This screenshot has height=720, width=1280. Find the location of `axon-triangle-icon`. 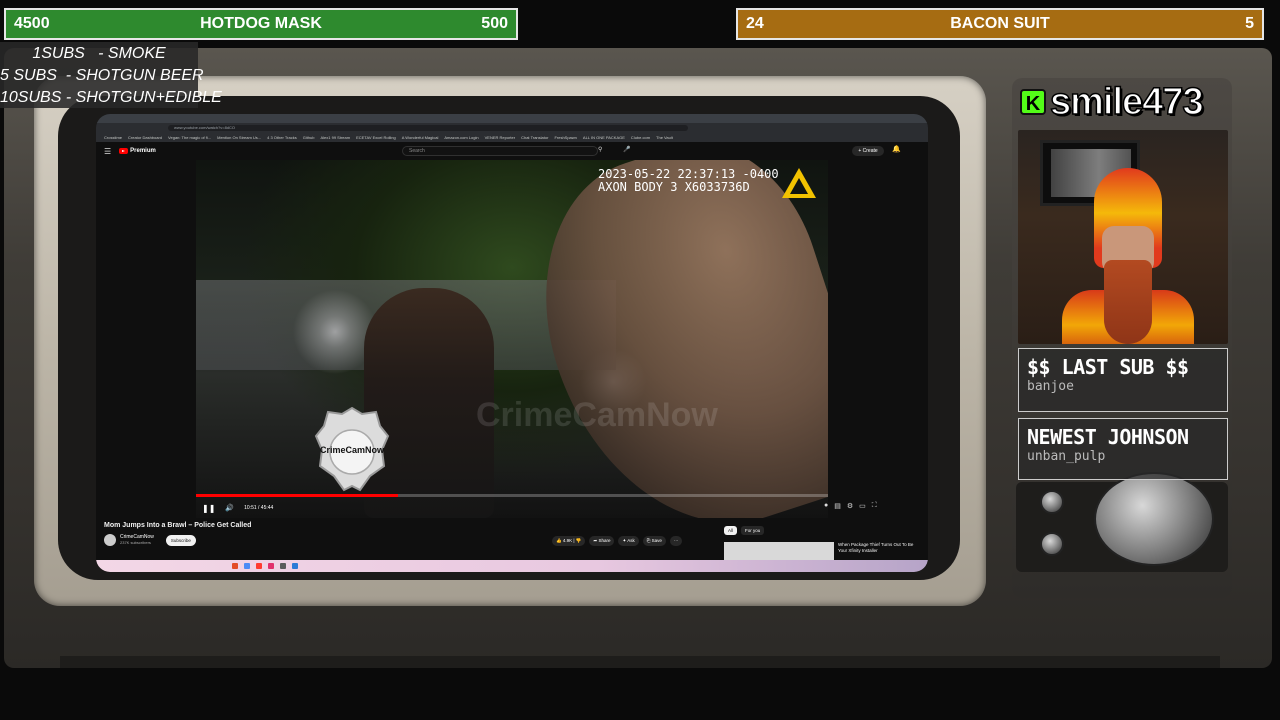

axon-triangle-icon is located at coordinates (799, 183).